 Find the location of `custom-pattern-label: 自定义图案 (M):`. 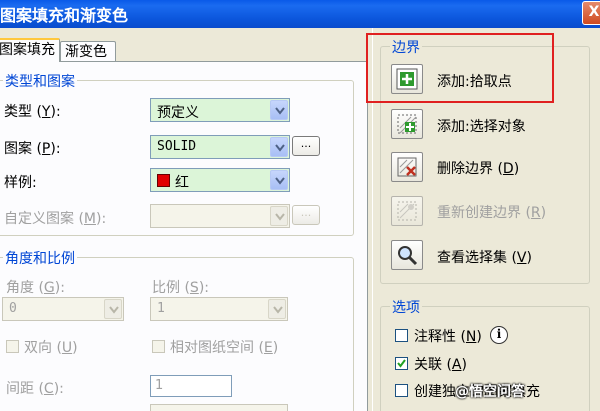

custom-pattern-label: 自定义图案 (M): is located at coordinates (55, 219).